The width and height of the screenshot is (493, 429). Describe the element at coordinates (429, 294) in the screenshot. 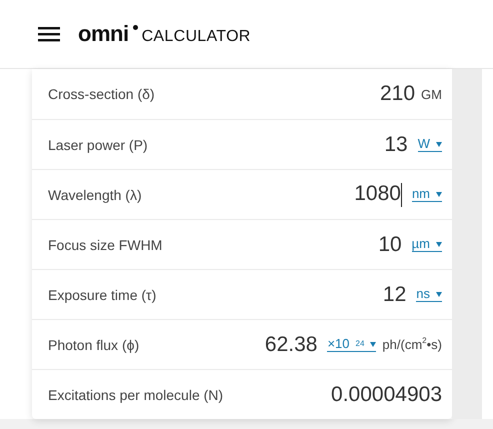

I see `unit-dropdown: ns` at that location.